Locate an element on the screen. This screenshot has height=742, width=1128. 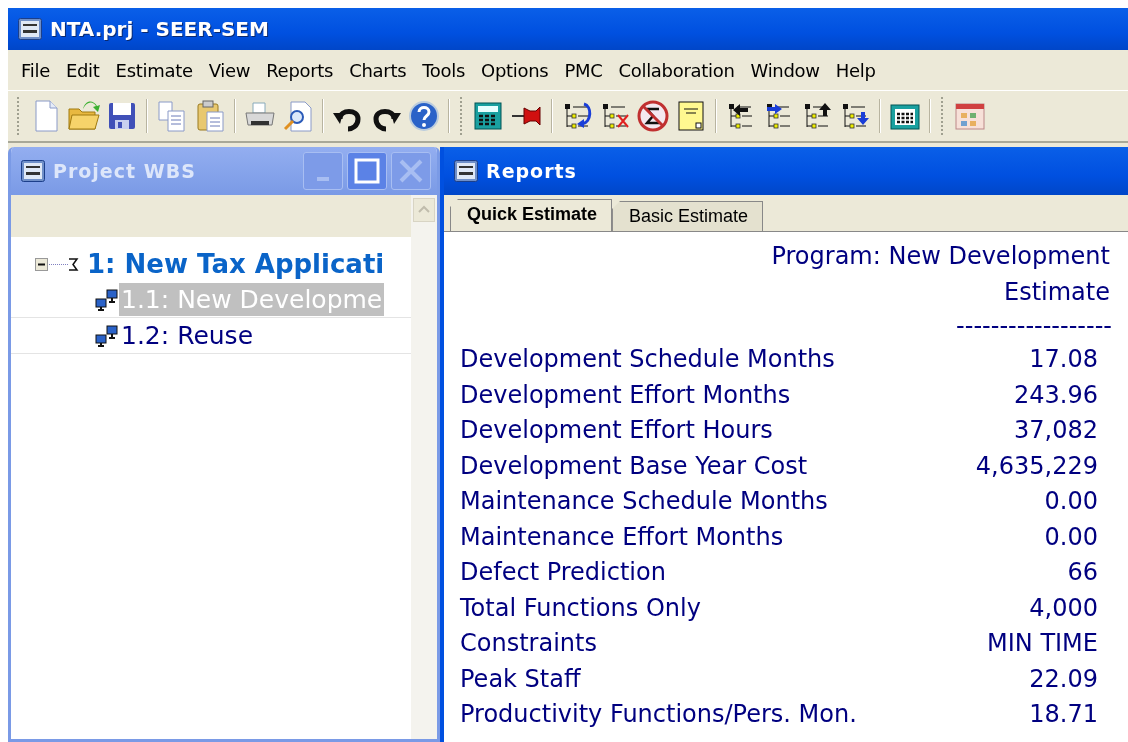
minimize-icon is located at coordinates (323, 179).